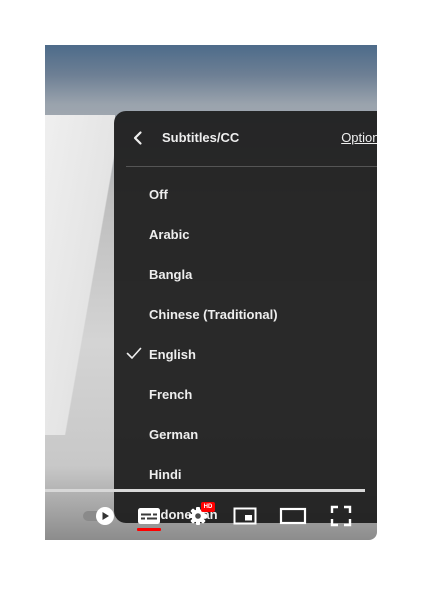 The image size is (431, 593). Describe the element at coordinates (169, 234) in the screenshot. I see `subtitle-option-label: Arabic` at that location.